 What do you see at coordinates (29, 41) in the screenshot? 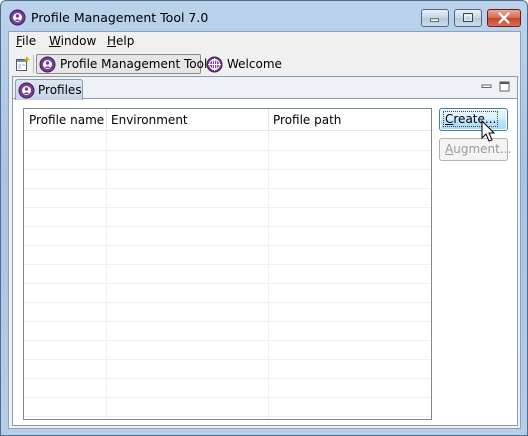
I see `menu-file-label: ile` at bounding box center [29, 41].